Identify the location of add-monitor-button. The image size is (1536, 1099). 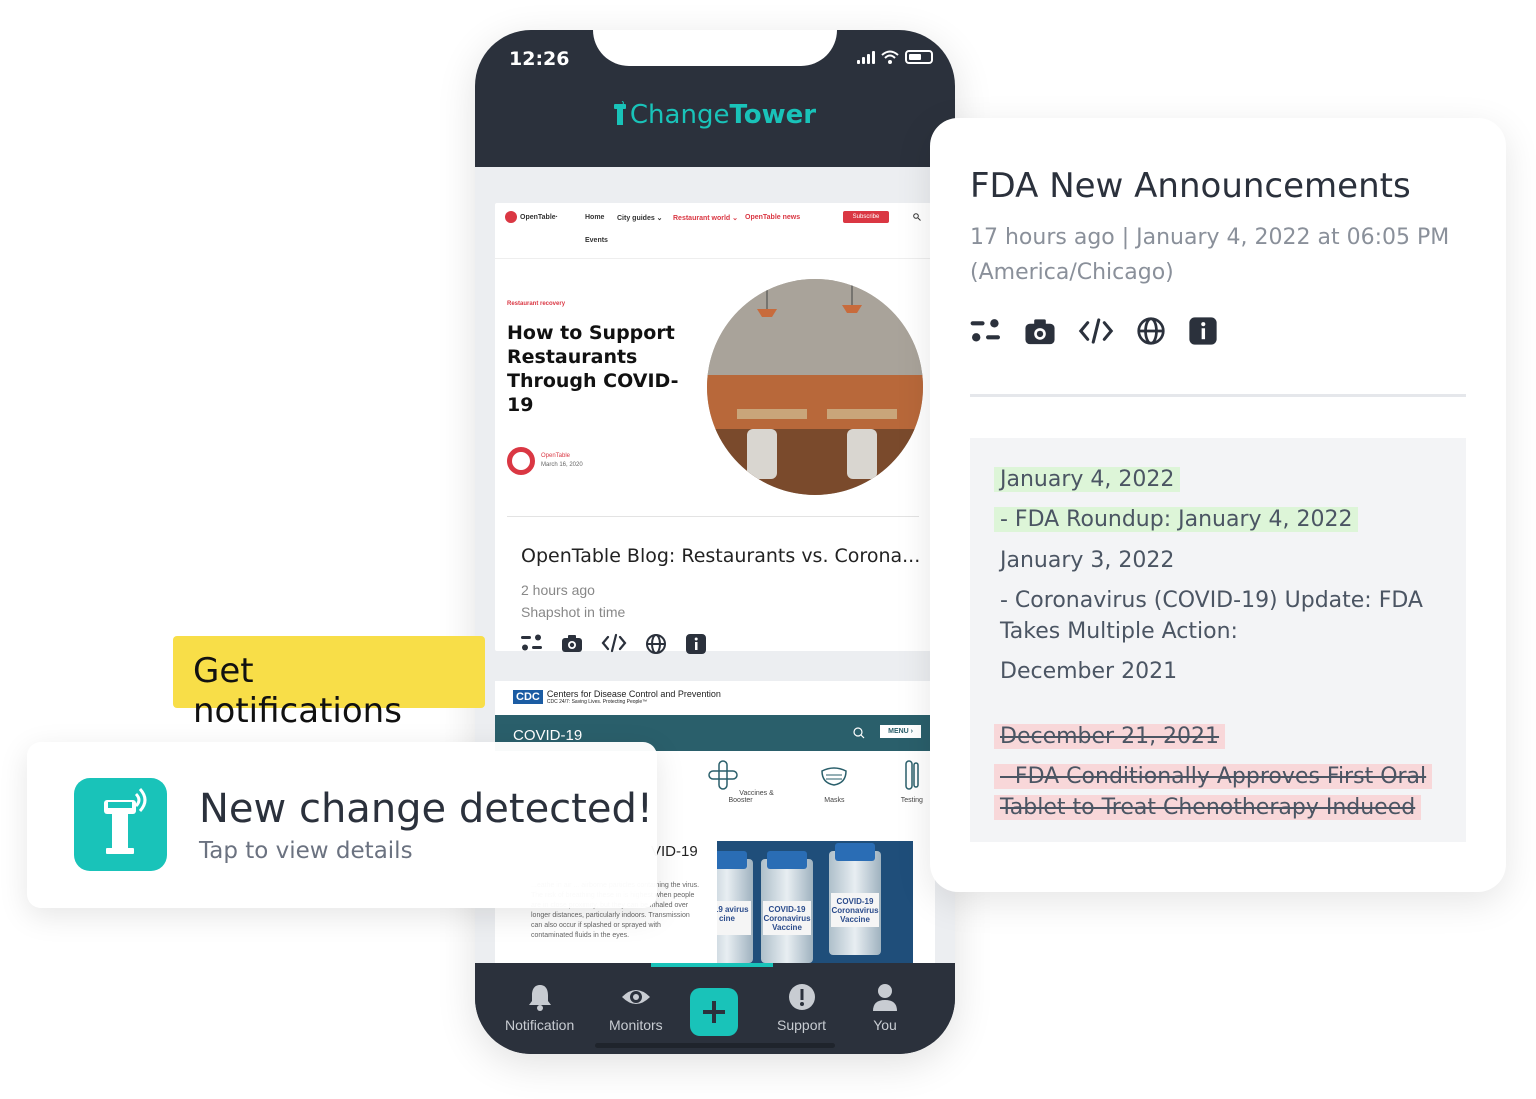
(714, 1012).